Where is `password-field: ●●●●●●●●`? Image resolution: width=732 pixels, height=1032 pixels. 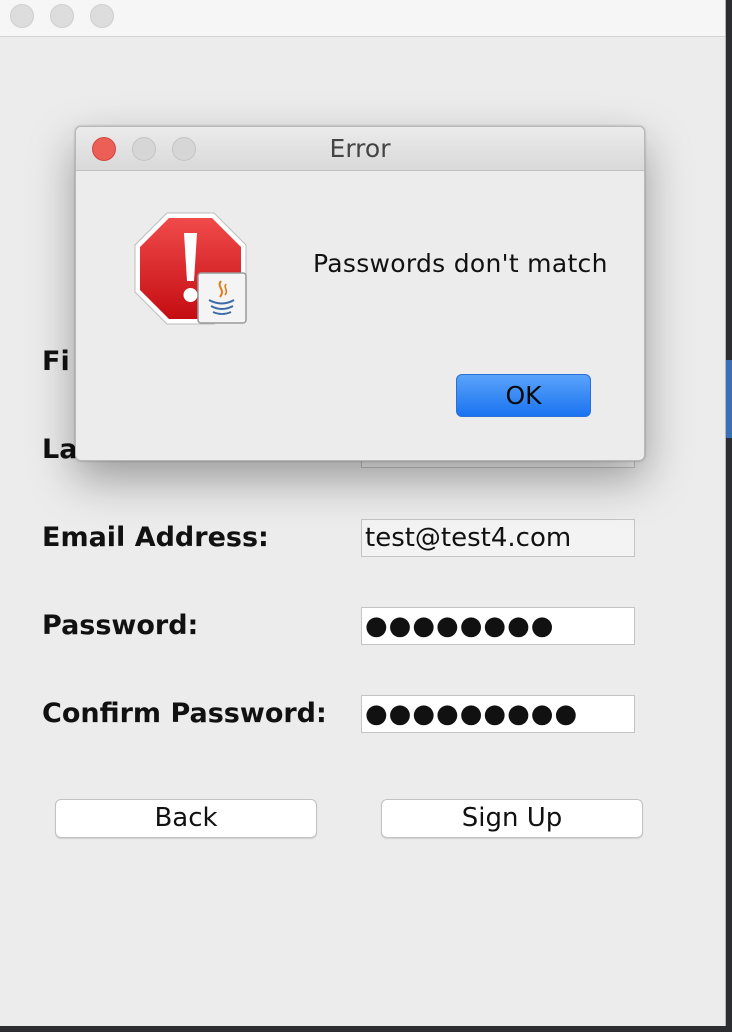
password-field: ●●●●●●●● is located at coordinates (498, 626).